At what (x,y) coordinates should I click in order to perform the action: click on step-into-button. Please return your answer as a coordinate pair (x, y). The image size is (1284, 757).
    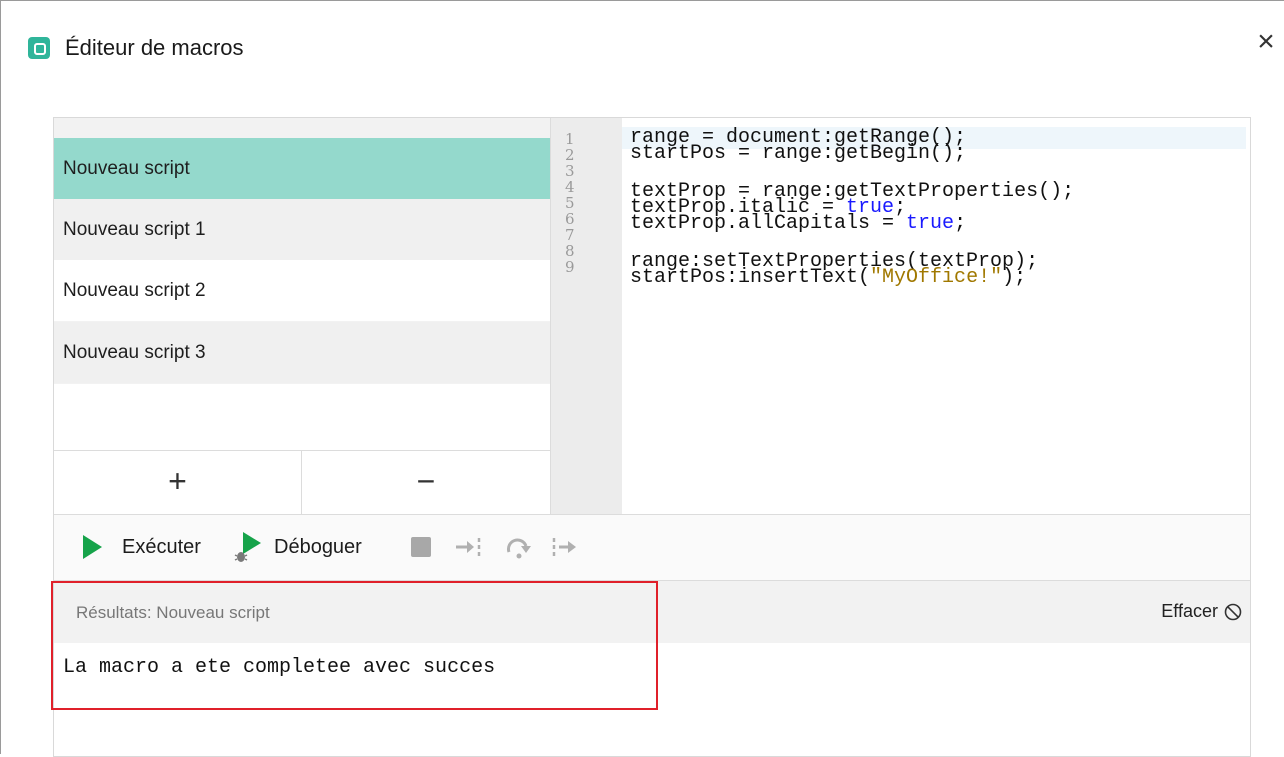
    Looking at the image, I should click on (468, 547).